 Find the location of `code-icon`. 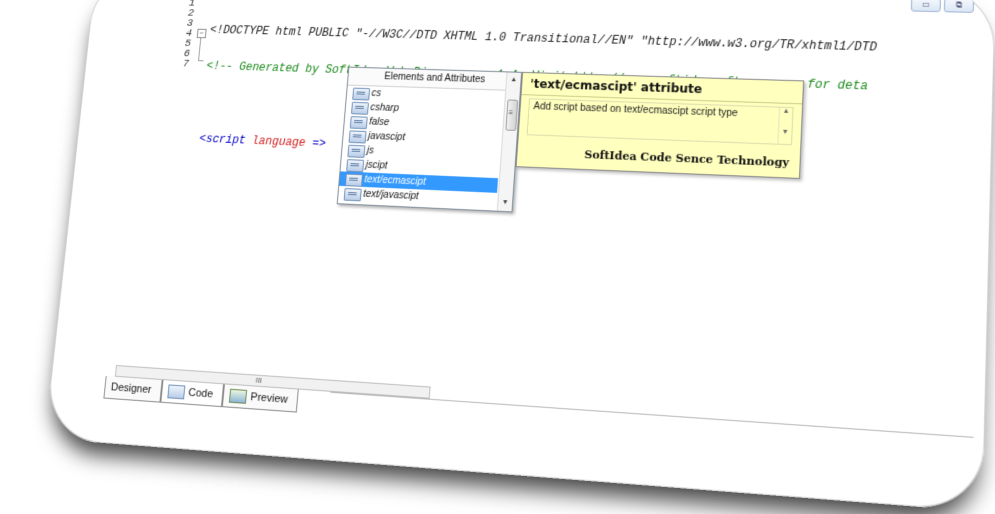

code-icon is located at coordinates (176, 392).